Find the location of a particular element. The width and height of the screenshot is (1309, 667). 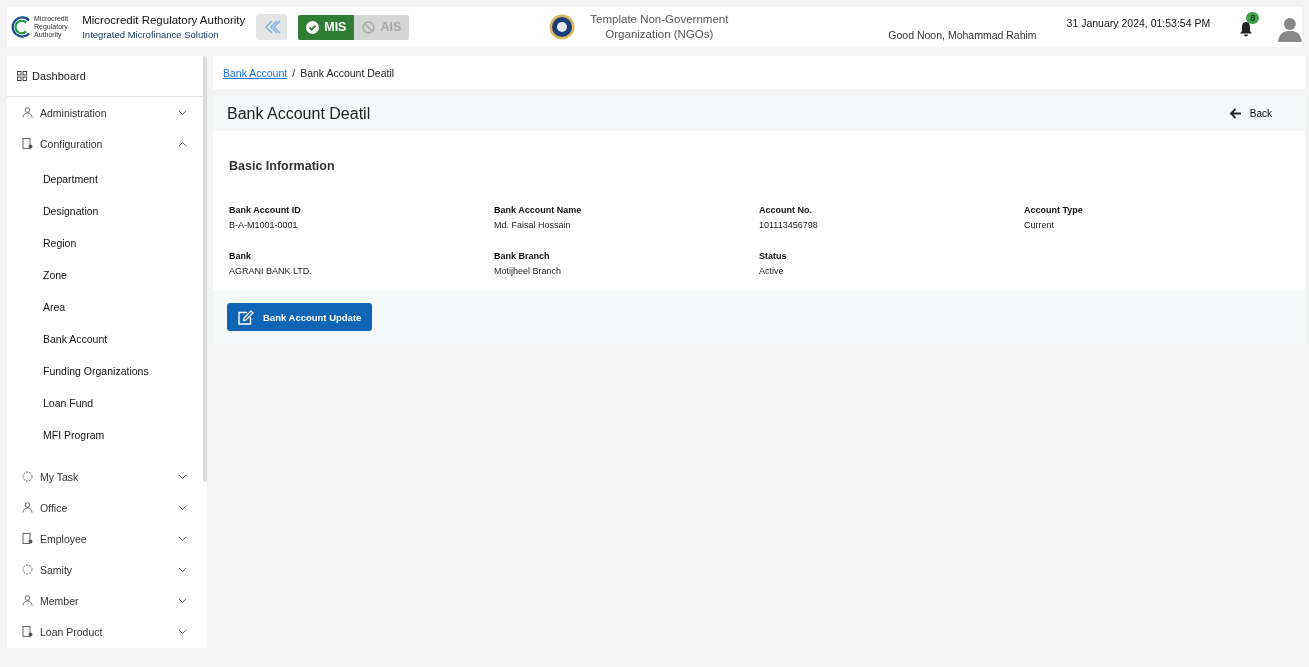

submenu-item: Designation is located at coordinates (107, 211).